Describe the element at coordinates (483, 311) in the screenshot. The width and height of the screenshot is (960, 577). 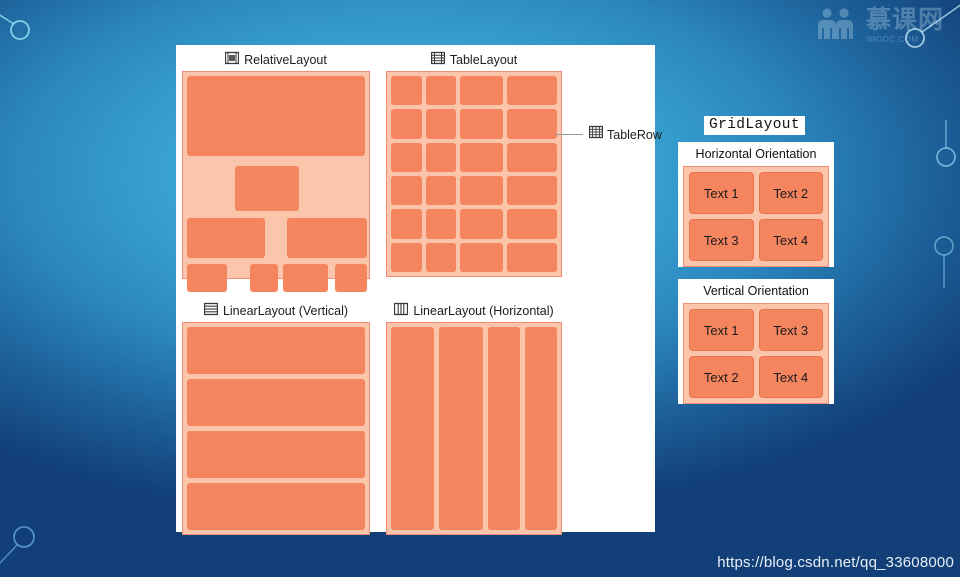
I see `linear-horizontal-title: LinearLayout (Horizontal)` at that location.